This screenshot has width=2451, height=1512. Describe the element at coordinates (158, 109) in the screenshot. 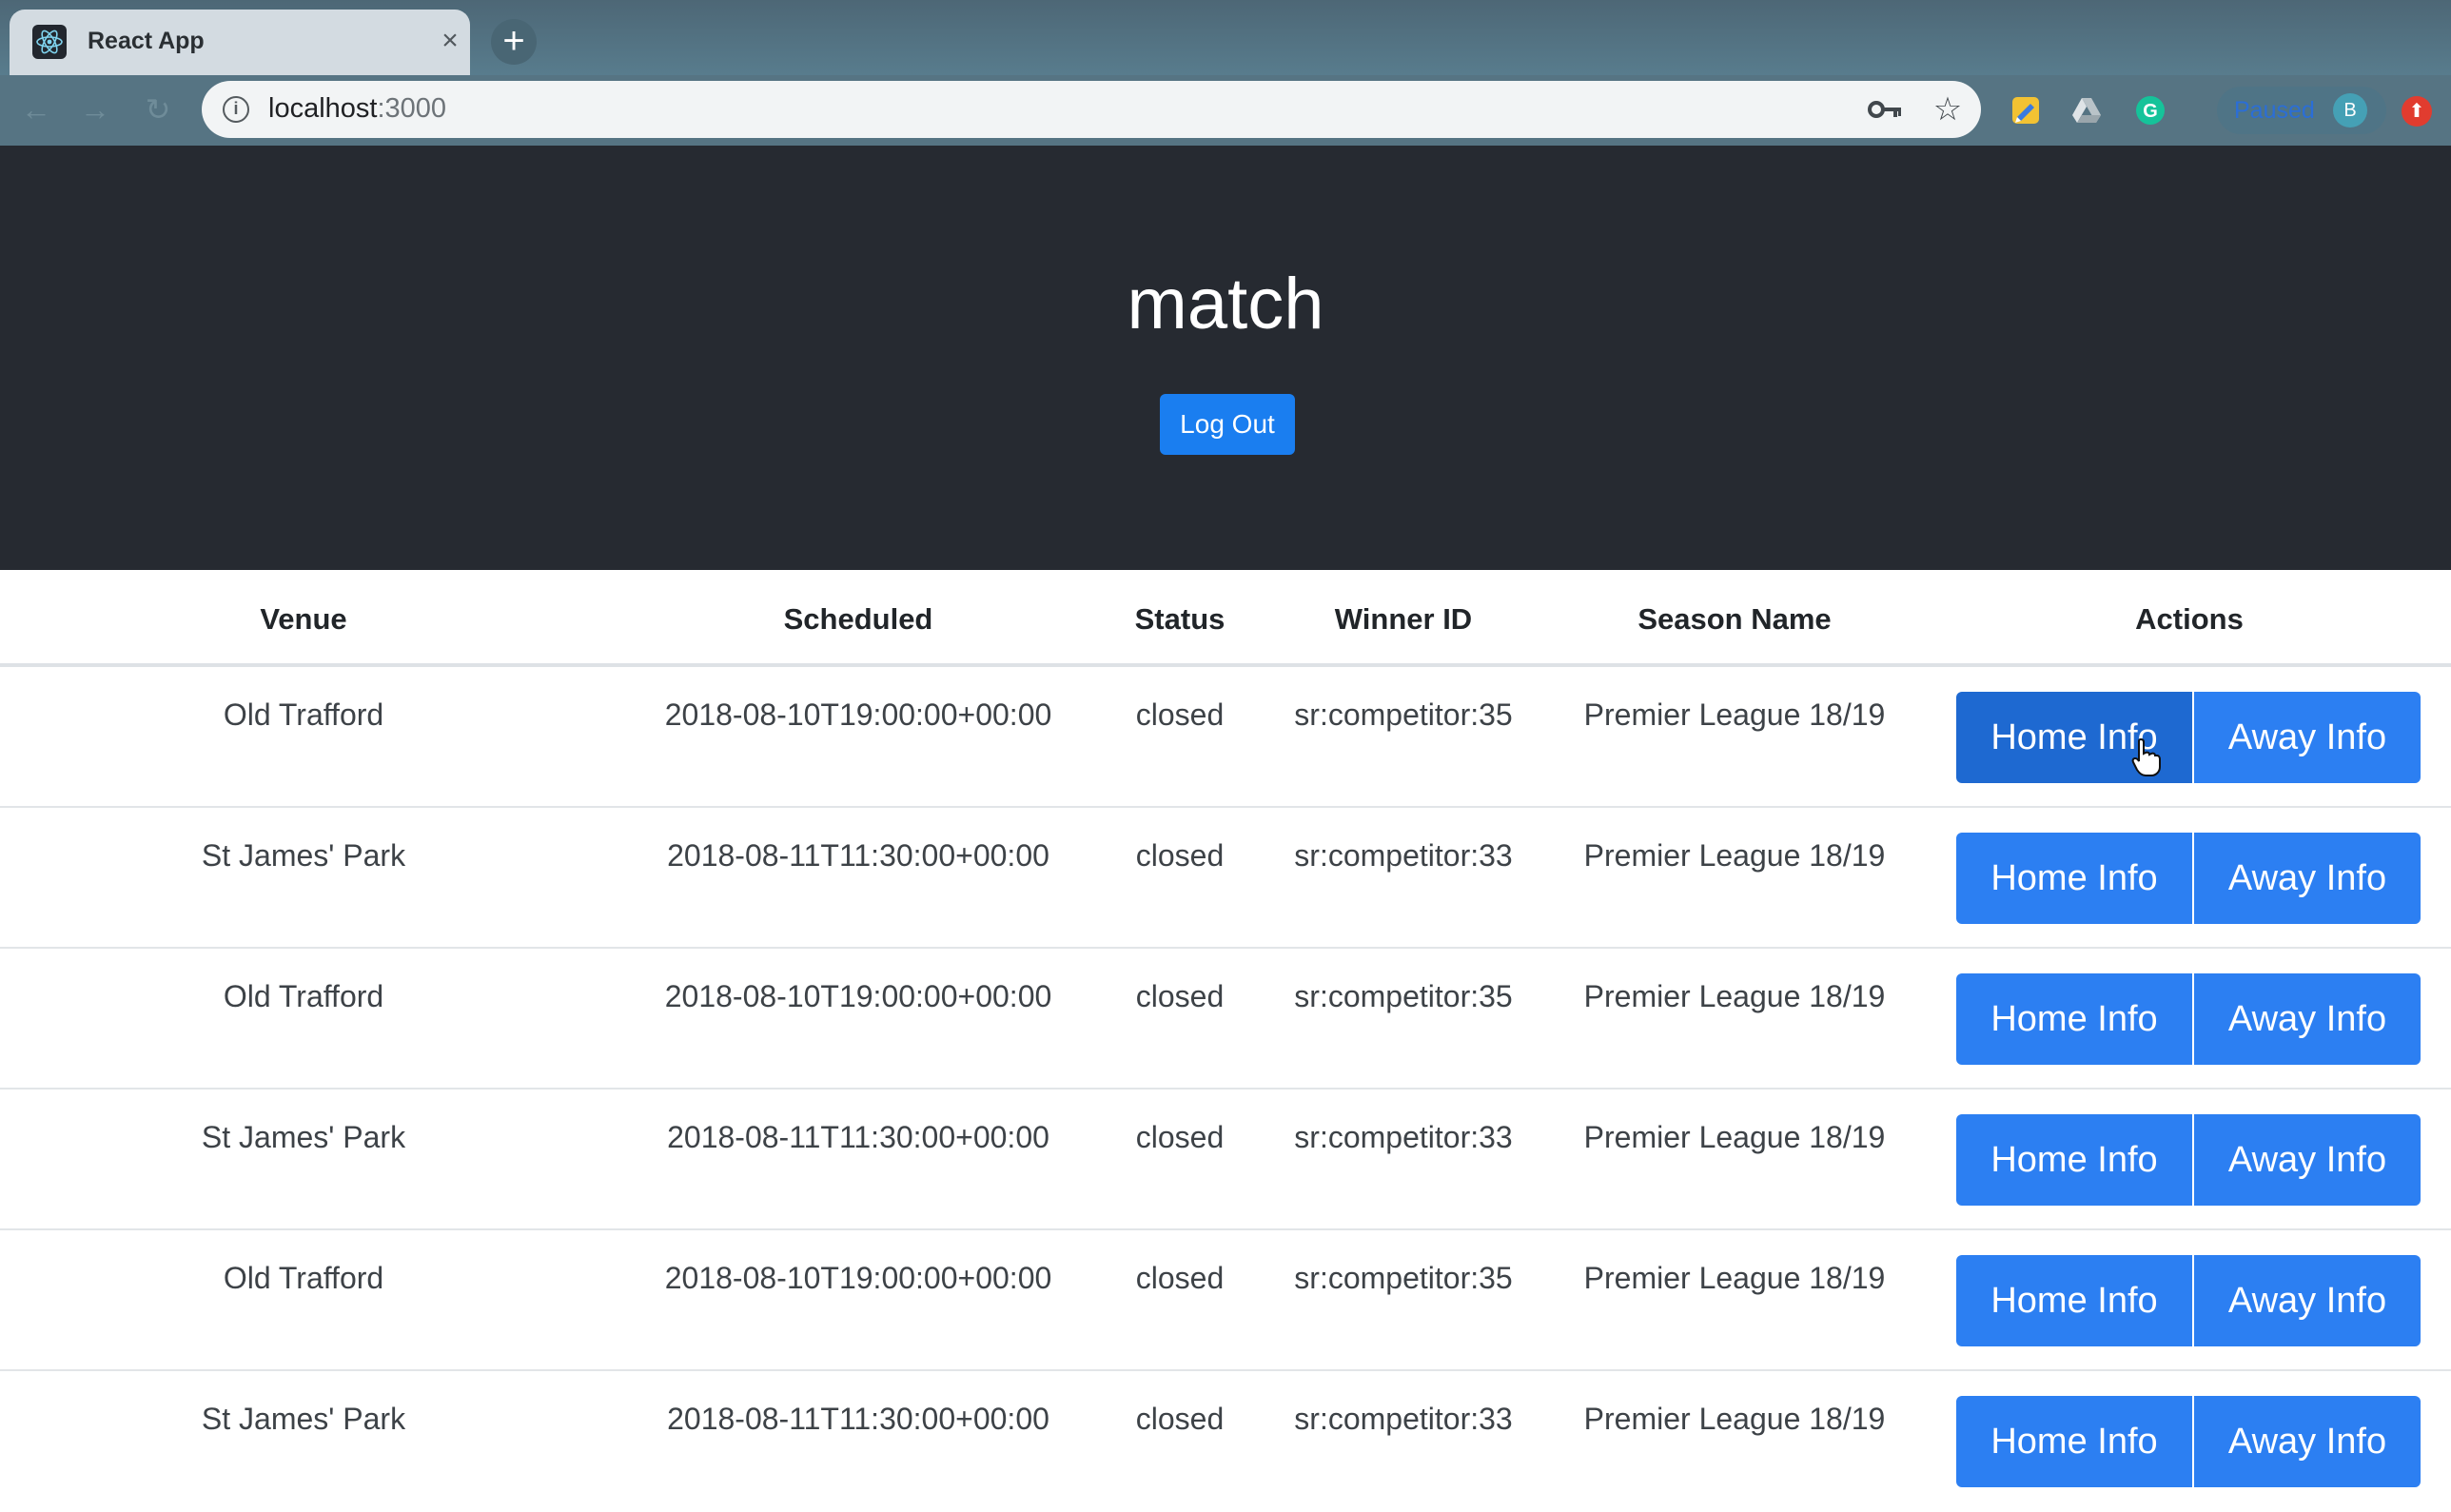

I see `reload-icon: ↻` at that location.